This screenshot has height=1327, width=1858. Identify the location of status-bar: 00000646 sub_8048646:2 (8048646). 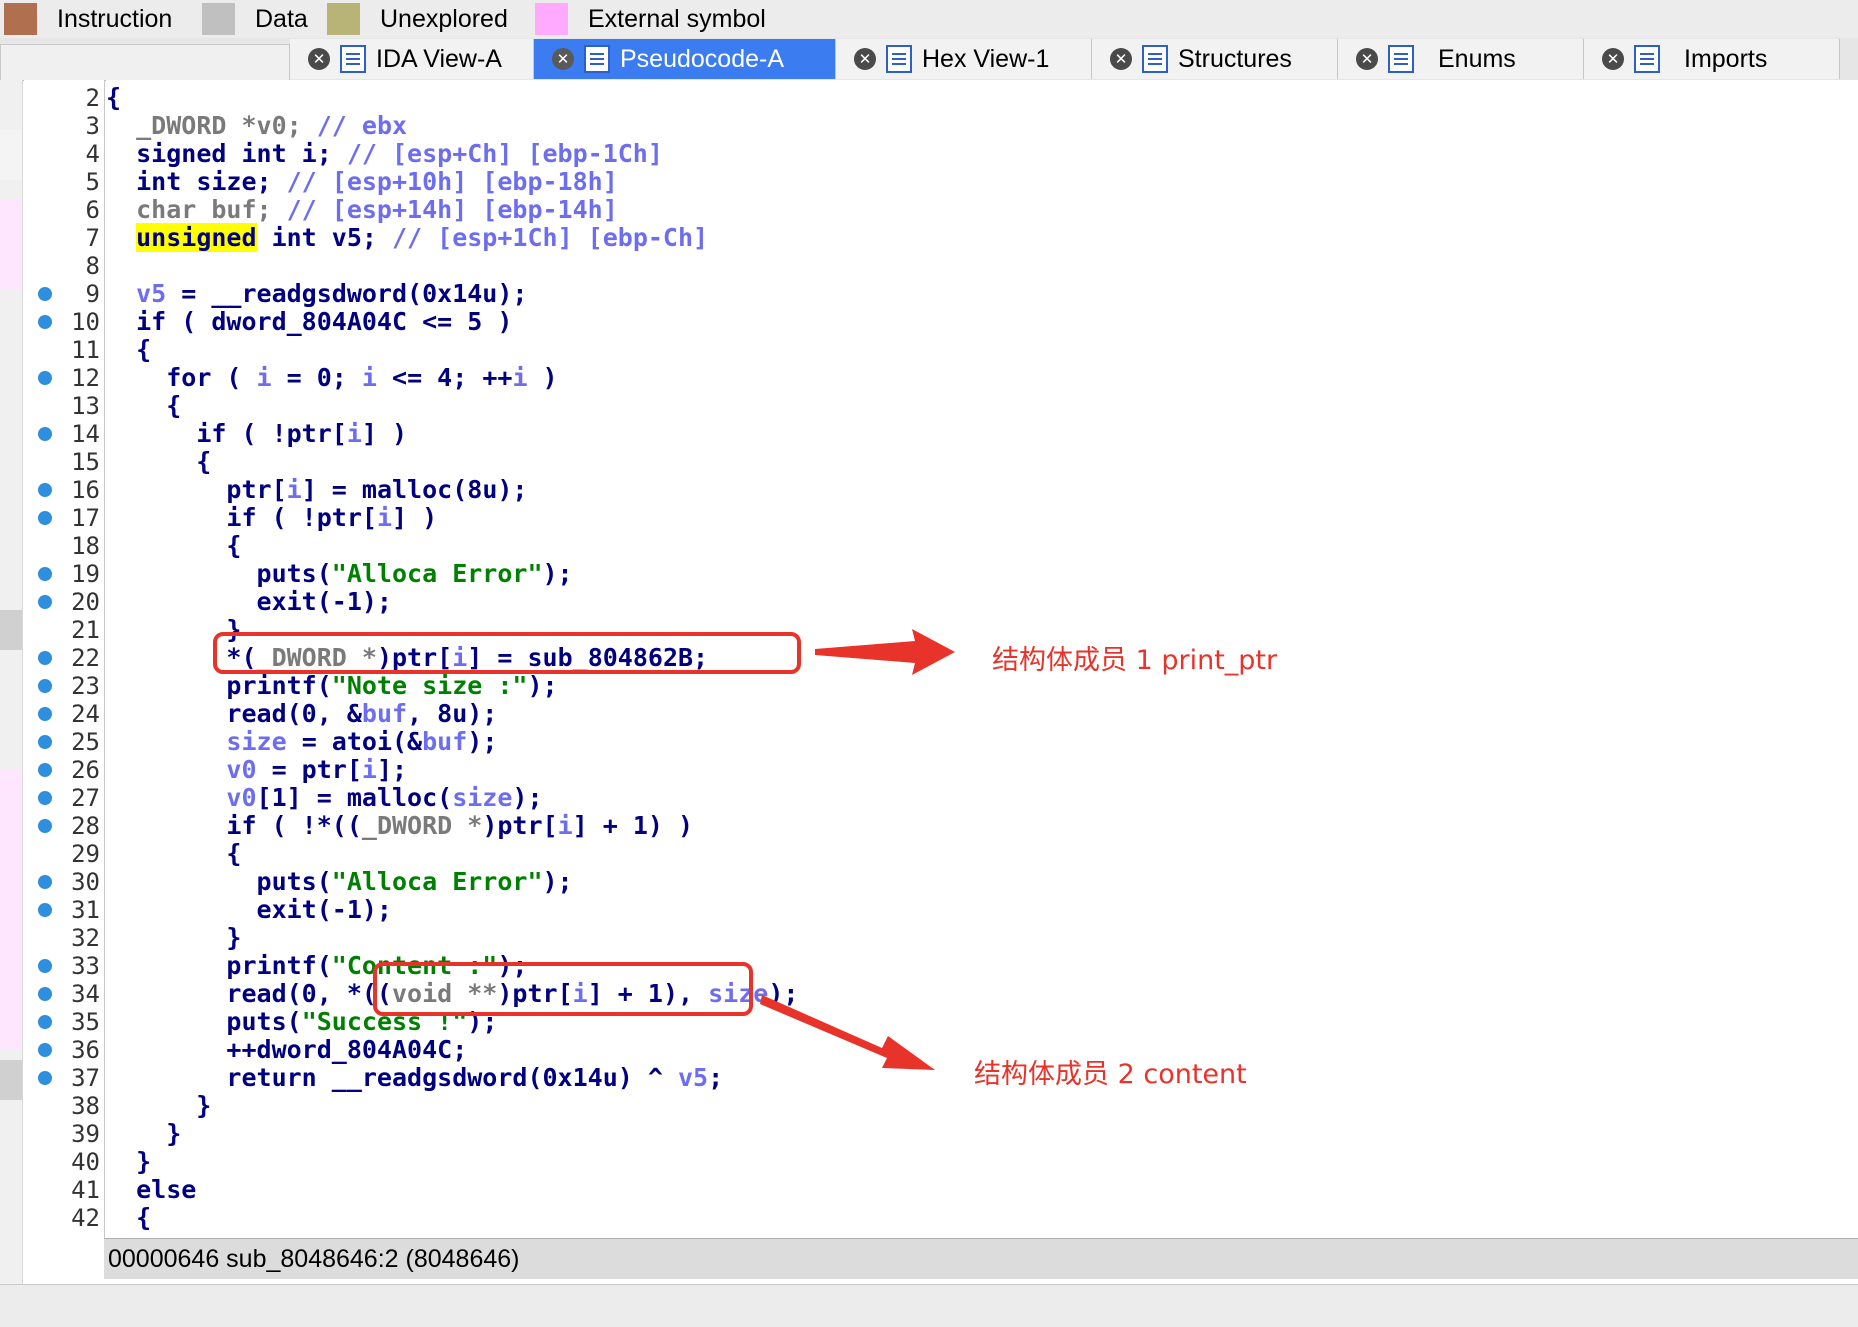
(981, 1258).